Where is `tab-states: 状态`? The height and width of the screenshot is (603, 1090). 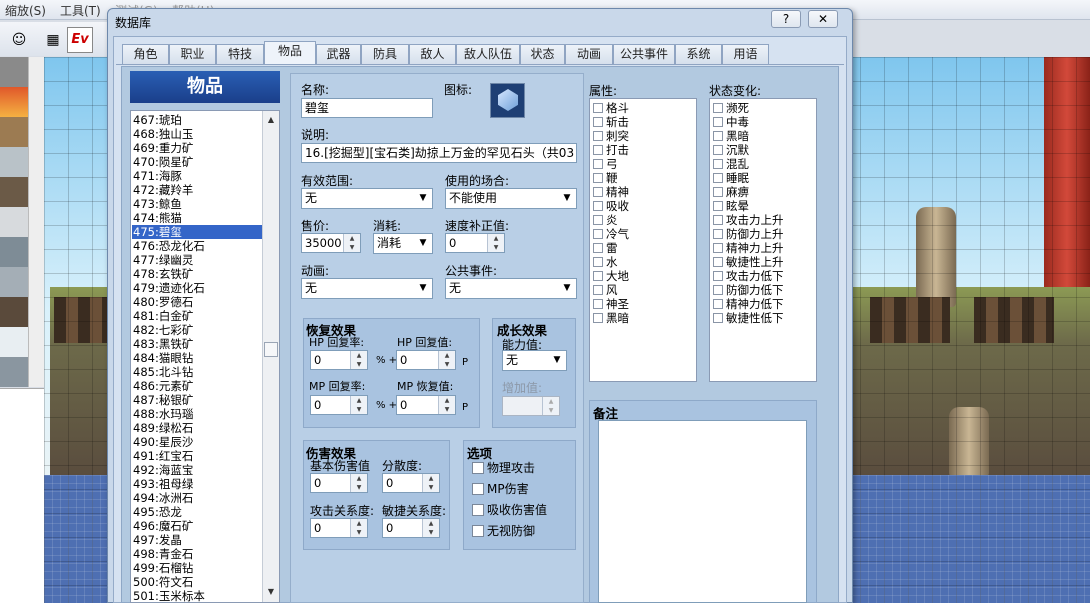
tab-states: 状态 is located at coordinates (542, 54).